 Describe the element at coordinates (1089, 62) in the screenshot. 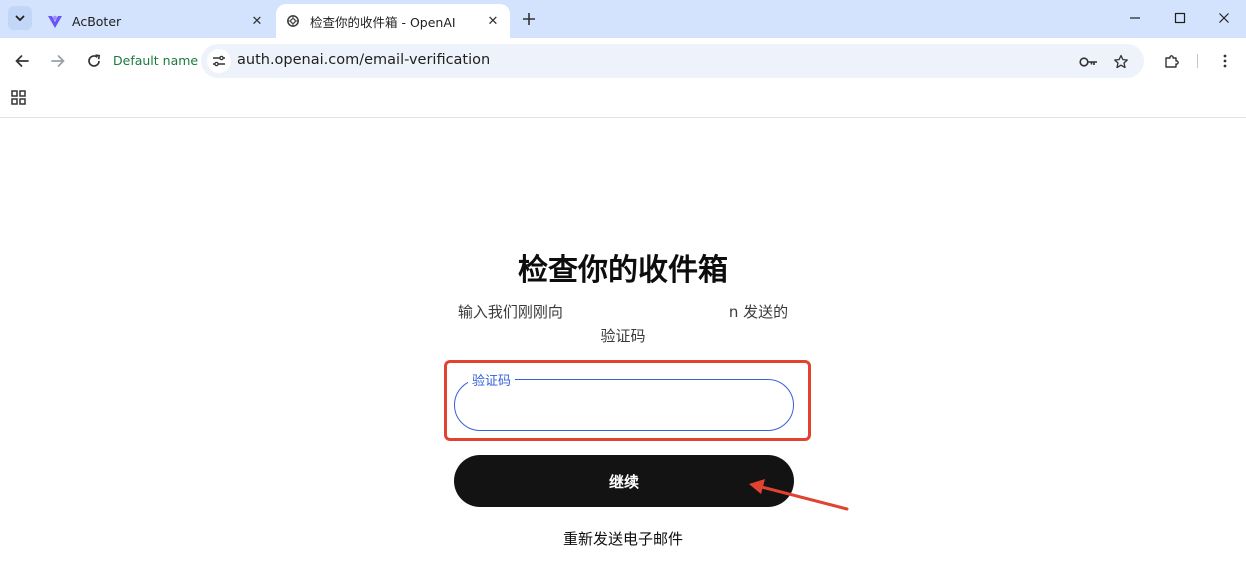

I see `password-key-icon` at that location.